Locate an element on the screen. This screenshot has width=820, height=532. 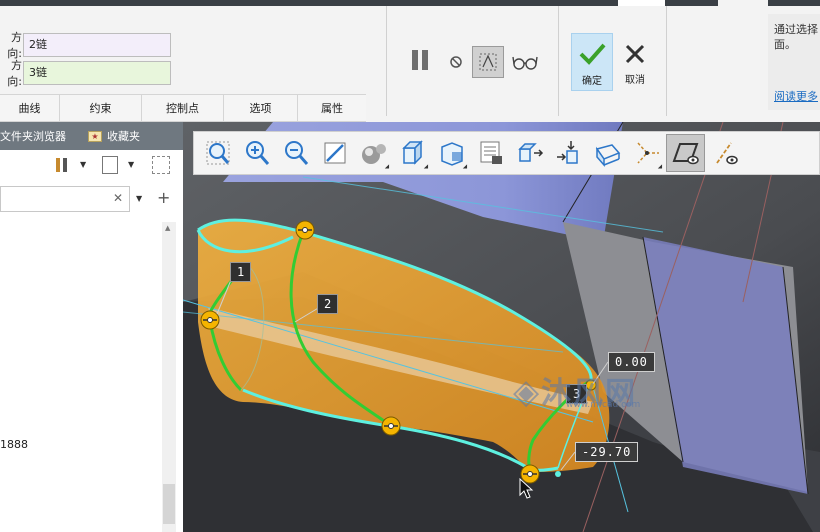
plane-display-toggle is located at coordinates (685, 153).